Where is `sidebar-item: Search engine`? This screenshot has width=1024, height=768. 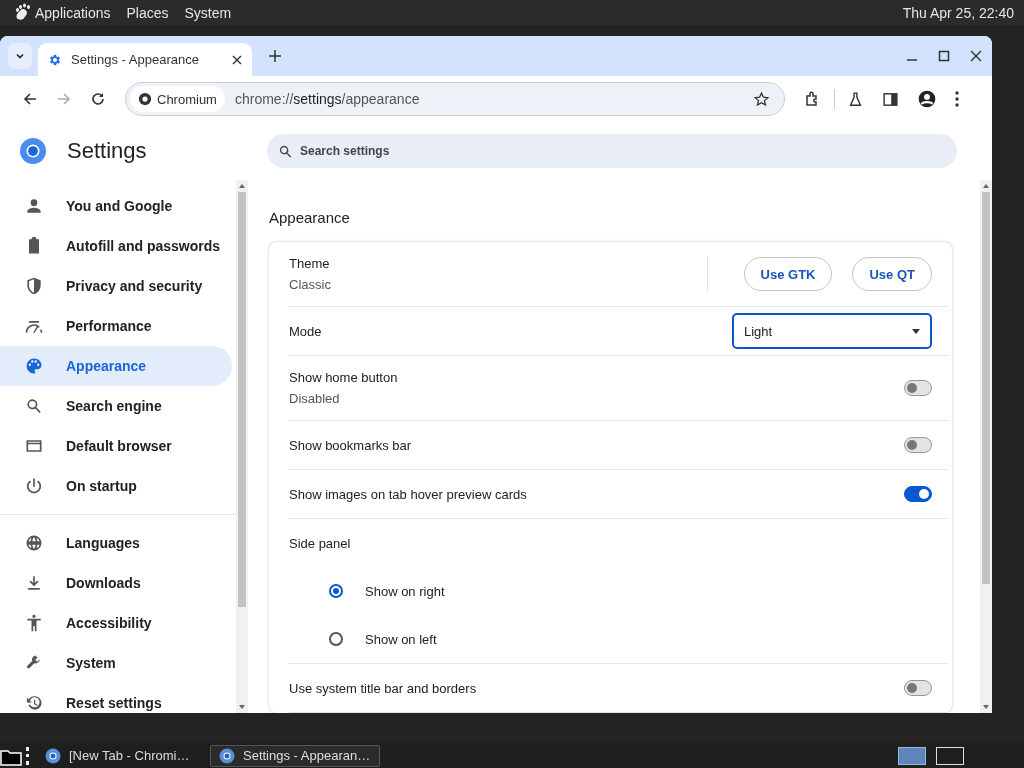 sidebar-item: Search engine is located at coordinates (116, 406).